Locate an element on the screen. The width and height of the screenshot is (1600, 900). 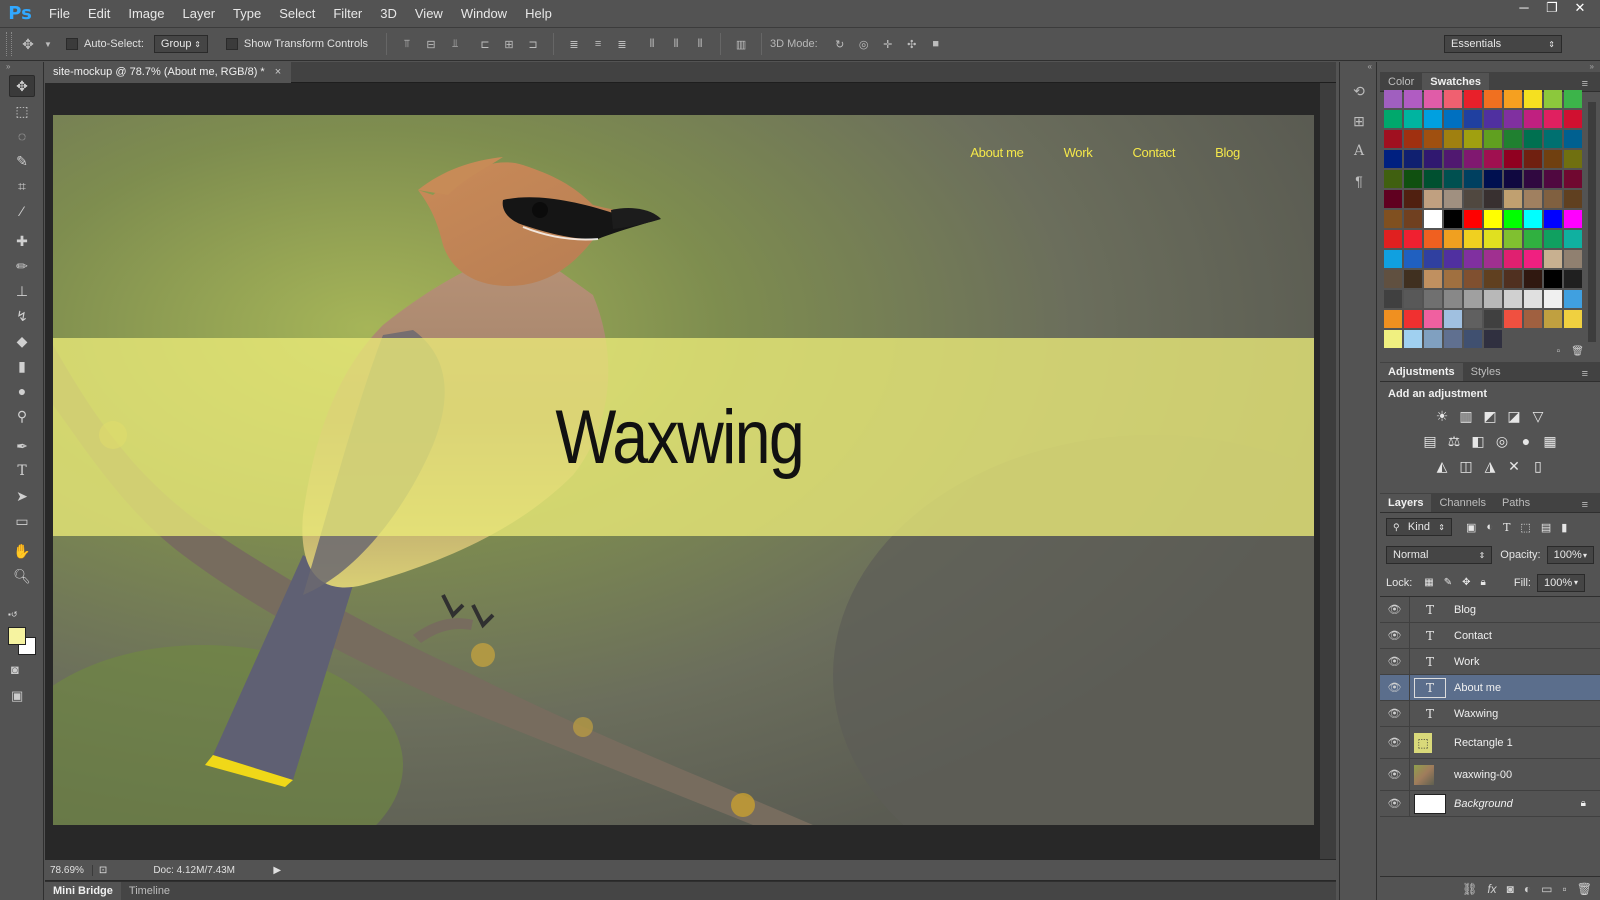
panels-collapse-icon: » is located at coordinates (1490, 67).